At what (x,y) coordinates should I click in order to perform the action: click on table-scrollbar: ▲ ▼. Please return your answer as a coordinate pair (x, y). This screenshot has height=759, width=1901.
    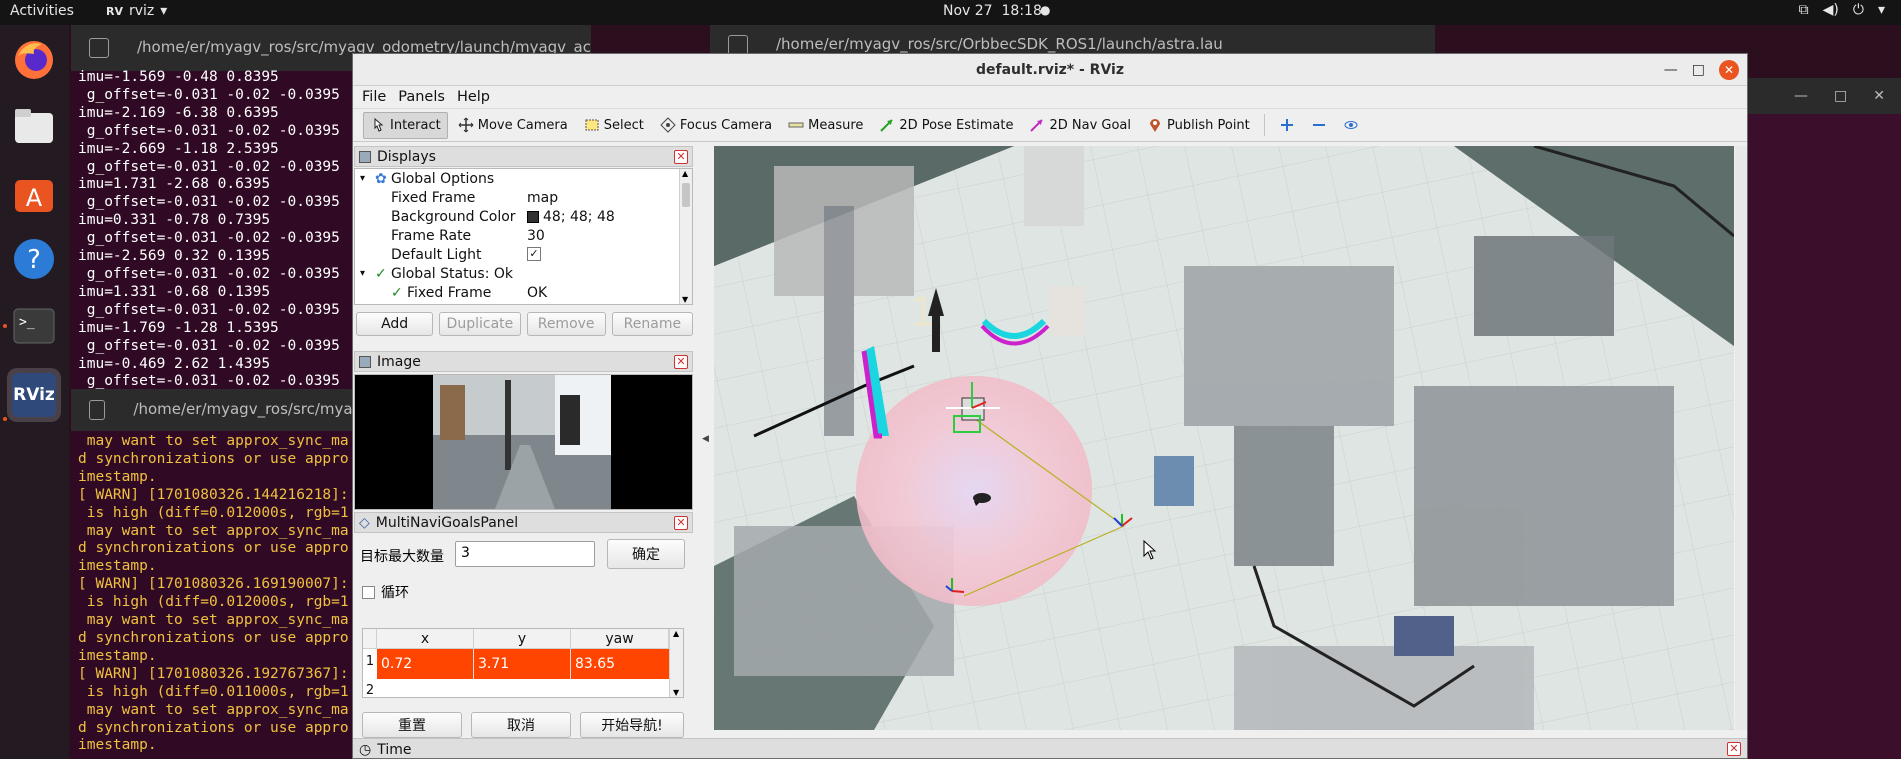
    Looking at the image, I should click on (676, 663).